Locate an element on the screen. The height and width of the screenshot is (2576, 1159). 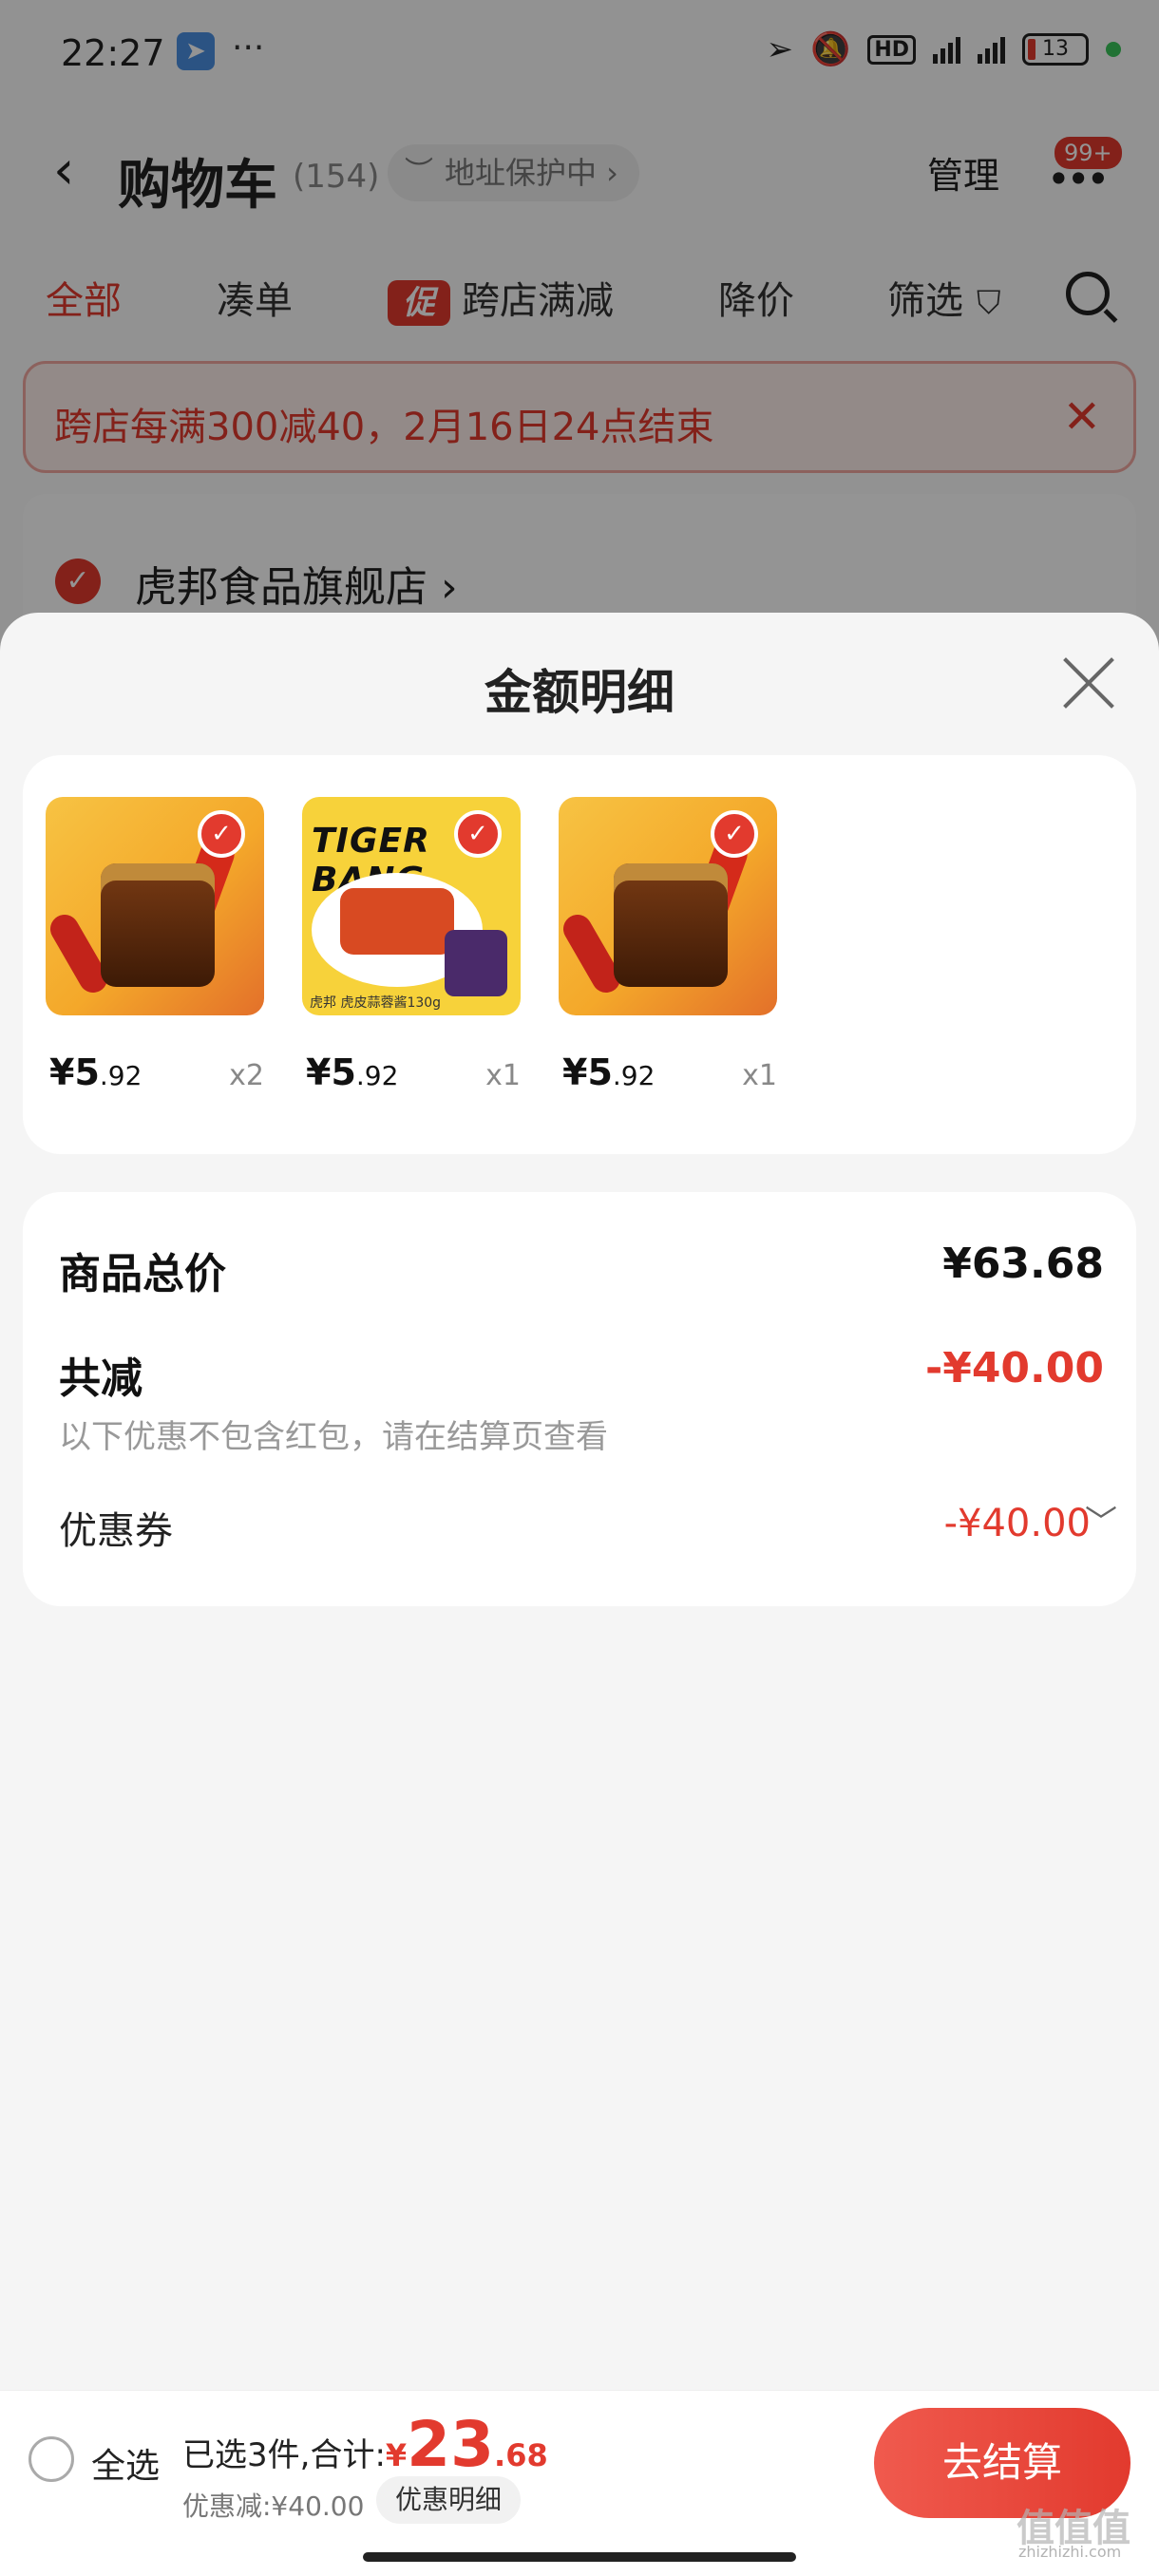
discount-label: 共减 is located at coordinates (100, 1378).